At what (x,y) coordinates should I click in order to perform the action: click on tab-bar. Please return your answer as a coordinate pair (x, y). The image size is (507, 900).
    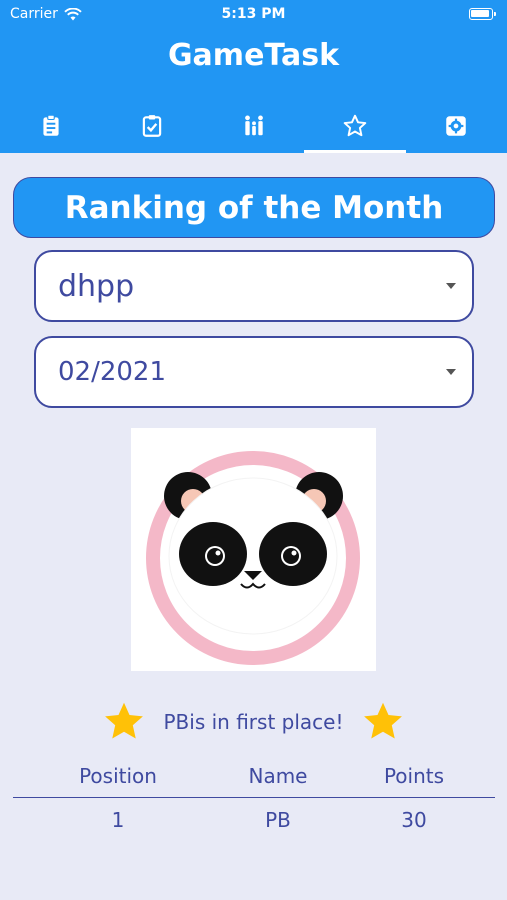
    Looking at the image, I should click on (253, 125).